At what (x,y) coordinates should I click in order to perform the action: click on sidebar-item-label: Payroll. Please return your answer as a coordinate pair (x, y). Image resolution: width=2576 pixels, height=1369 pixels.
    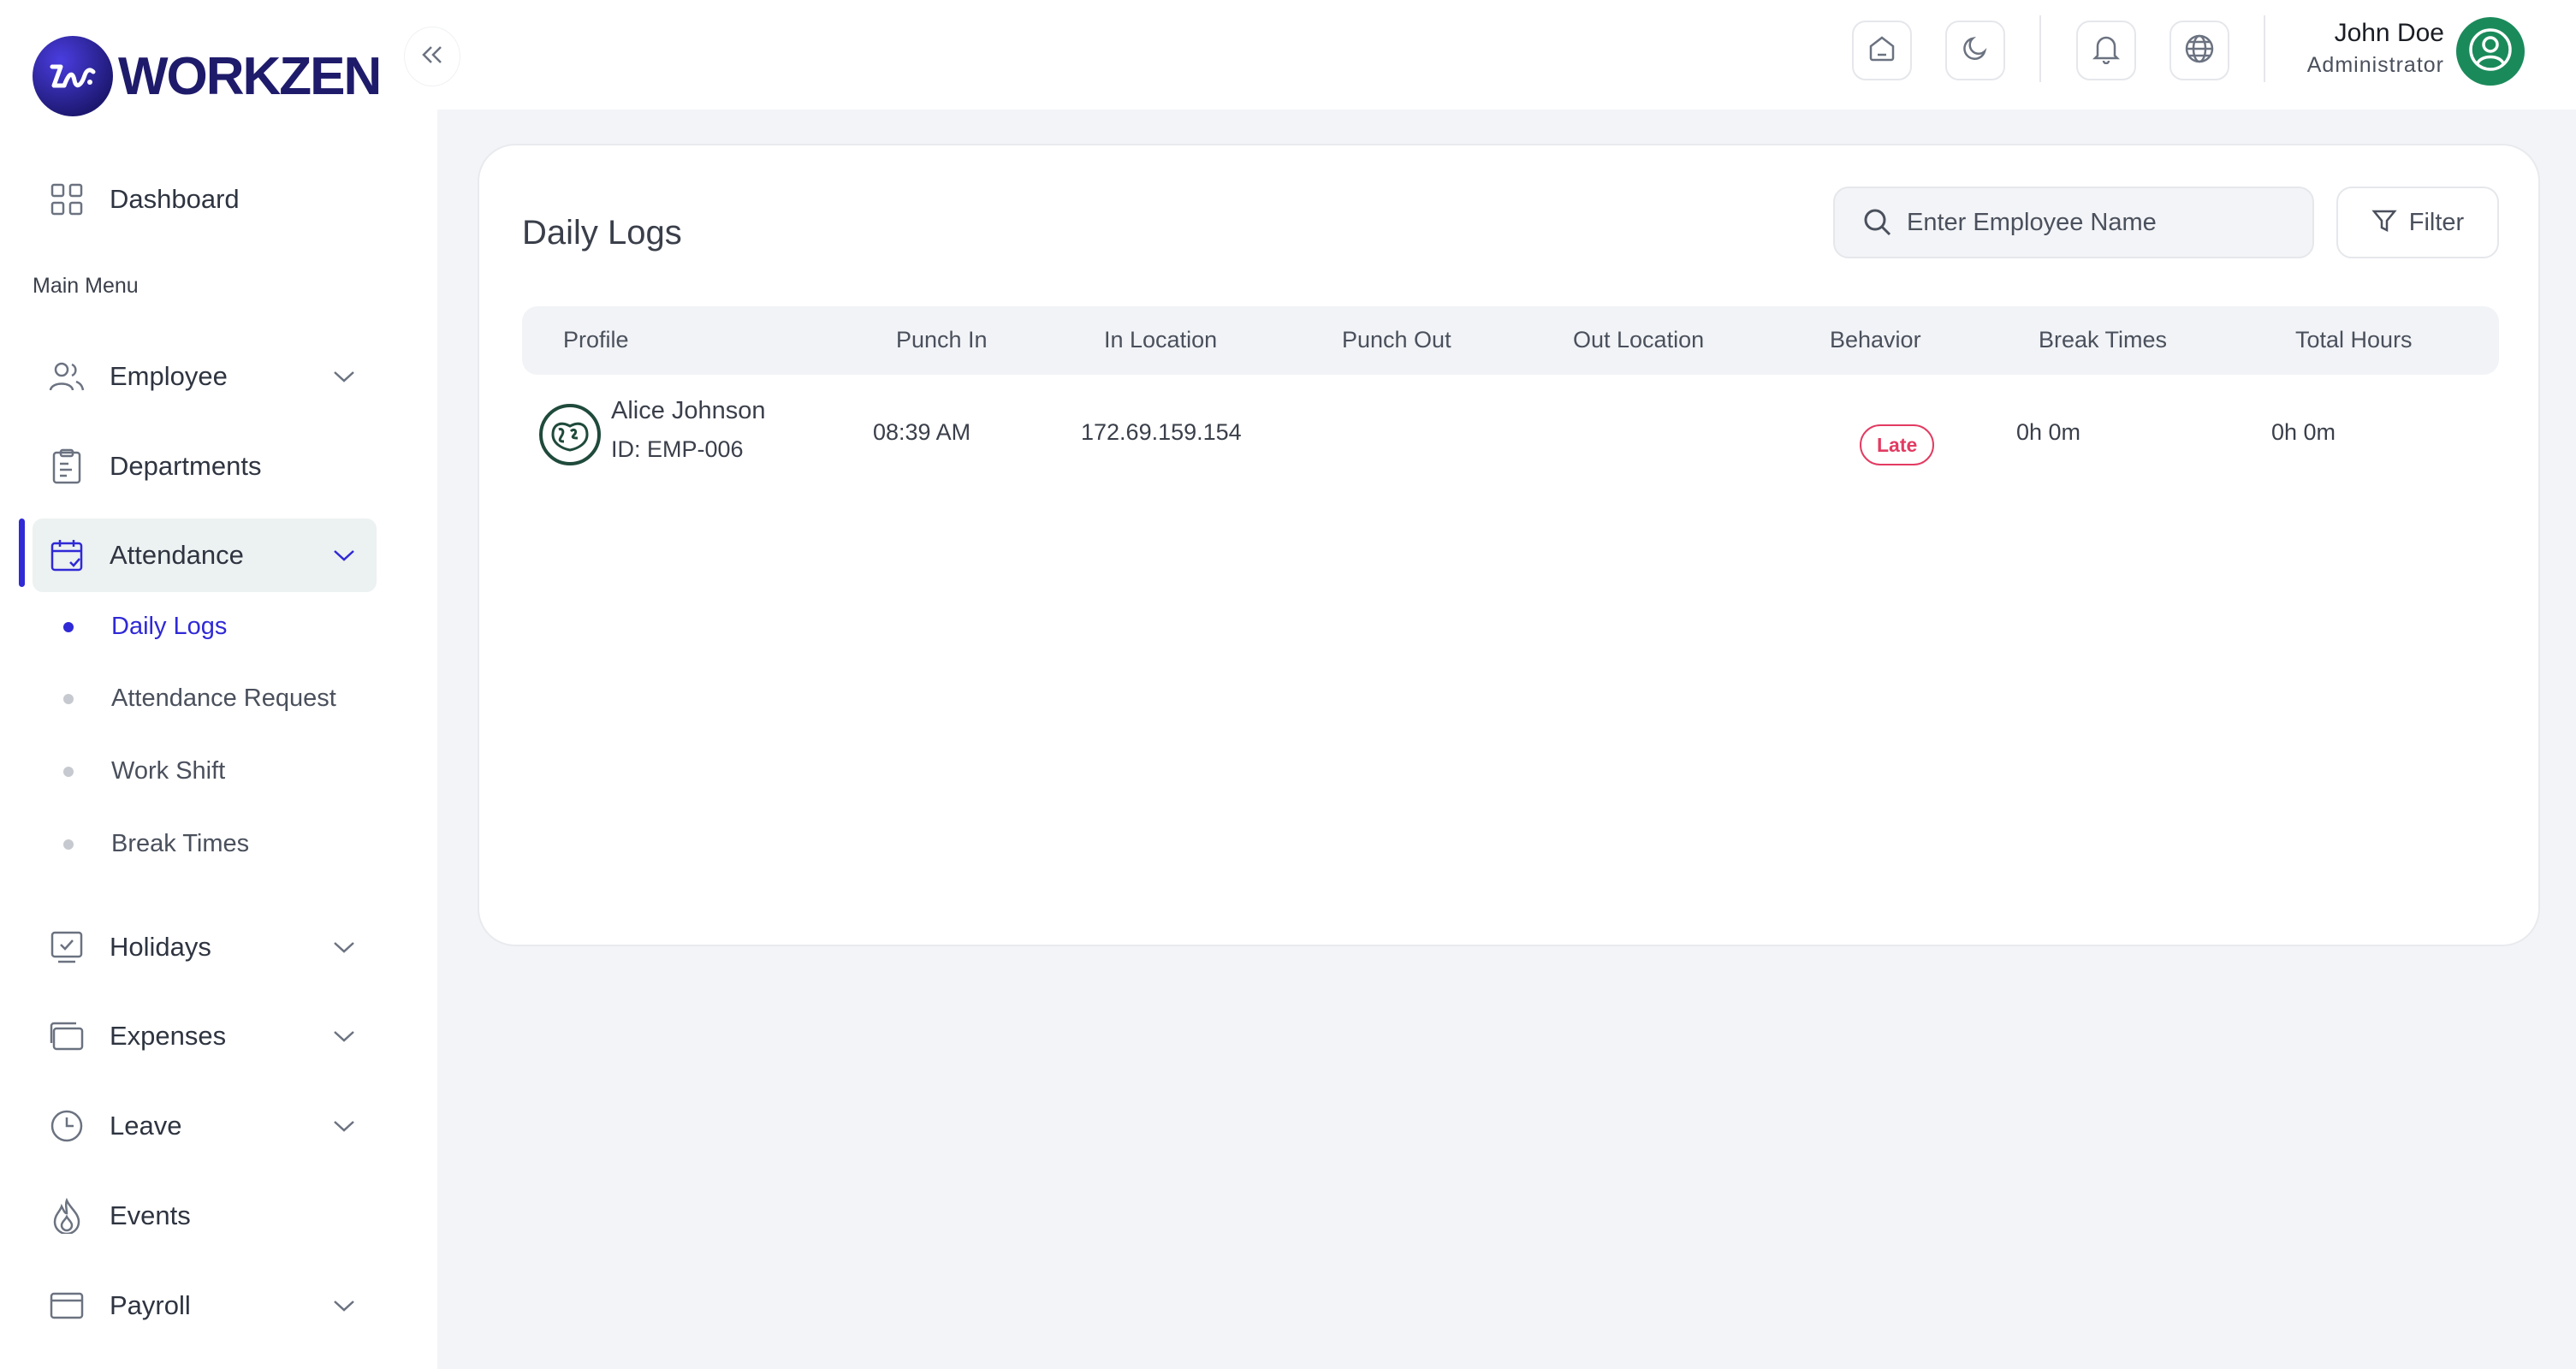
    Looking at the image, I should click on (150, 1305).